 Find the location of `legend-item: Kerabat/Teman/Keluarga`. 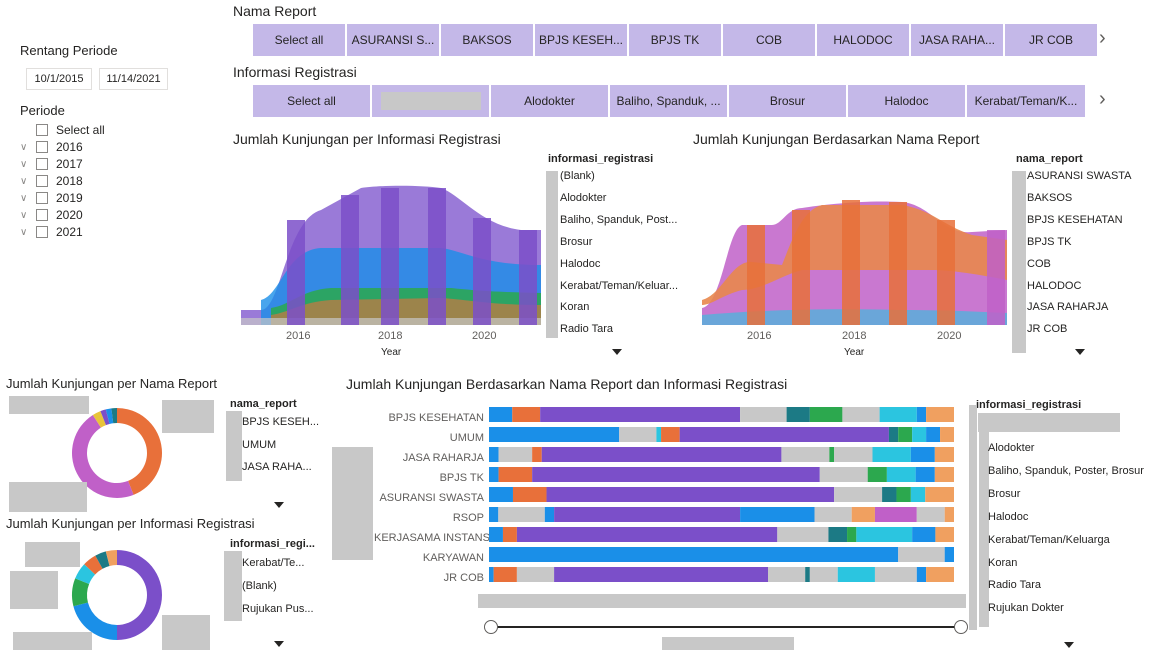

legend-item: Kerabat/Teman/Keluarga is located at coordinates (1049, 540).